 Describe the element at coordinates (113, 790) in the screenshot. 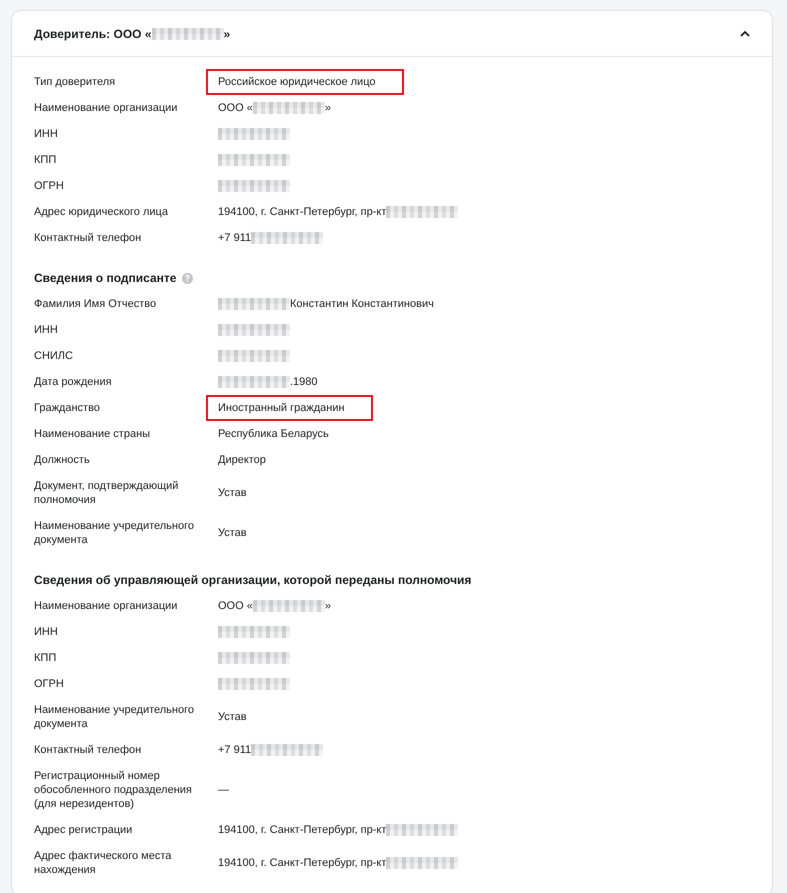

I see `field-label: Регистрационный номер обособленного подразделения (для нерезидентов)` at that location.